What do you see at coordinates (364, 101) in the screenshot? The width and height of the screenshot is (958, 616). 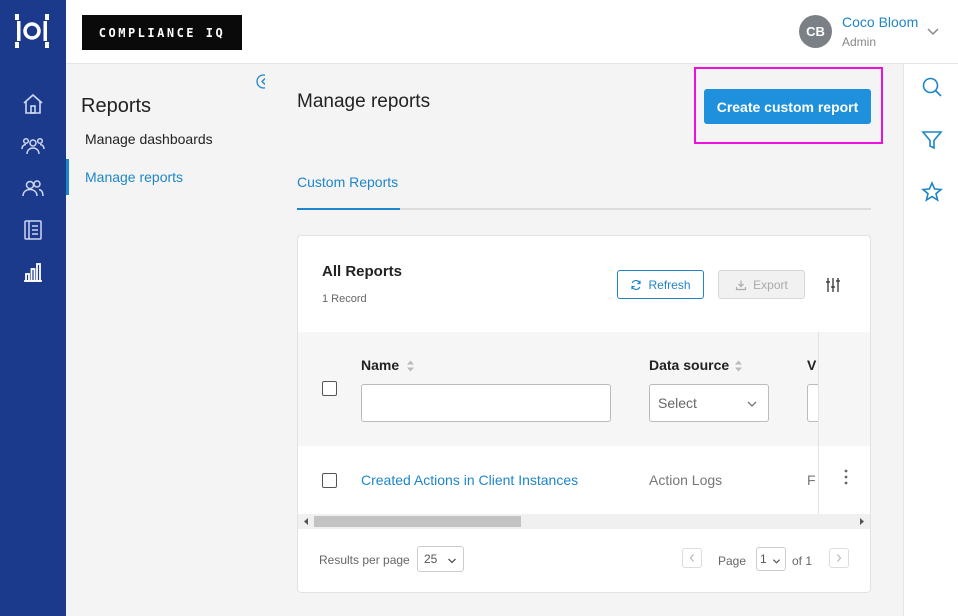 I see `page-title: Manage reports` at bounding box center [364, 101].